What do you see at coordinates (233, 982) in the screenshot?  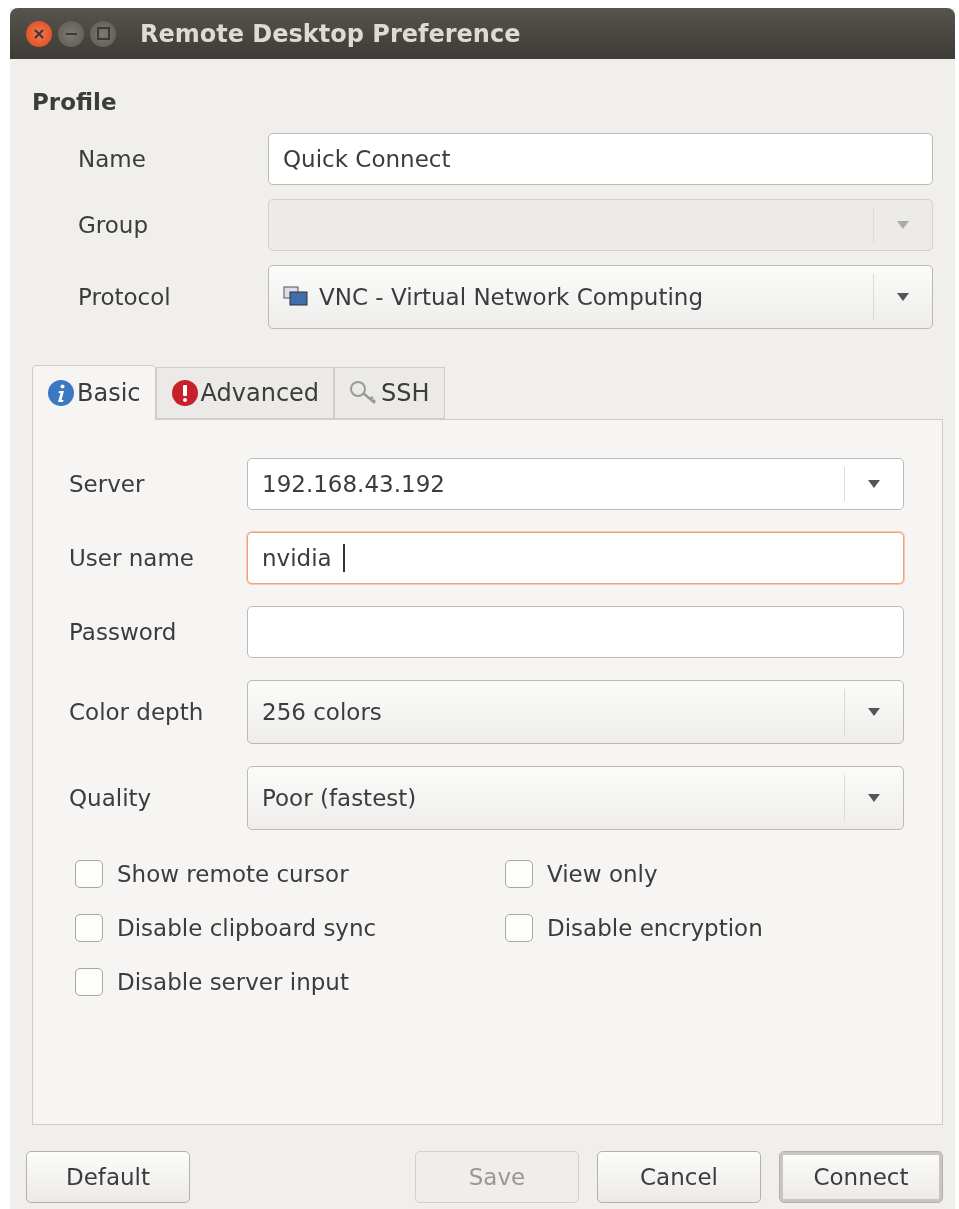 I see `checkbox-label: Disable server input` at bounding box center [233, 982].